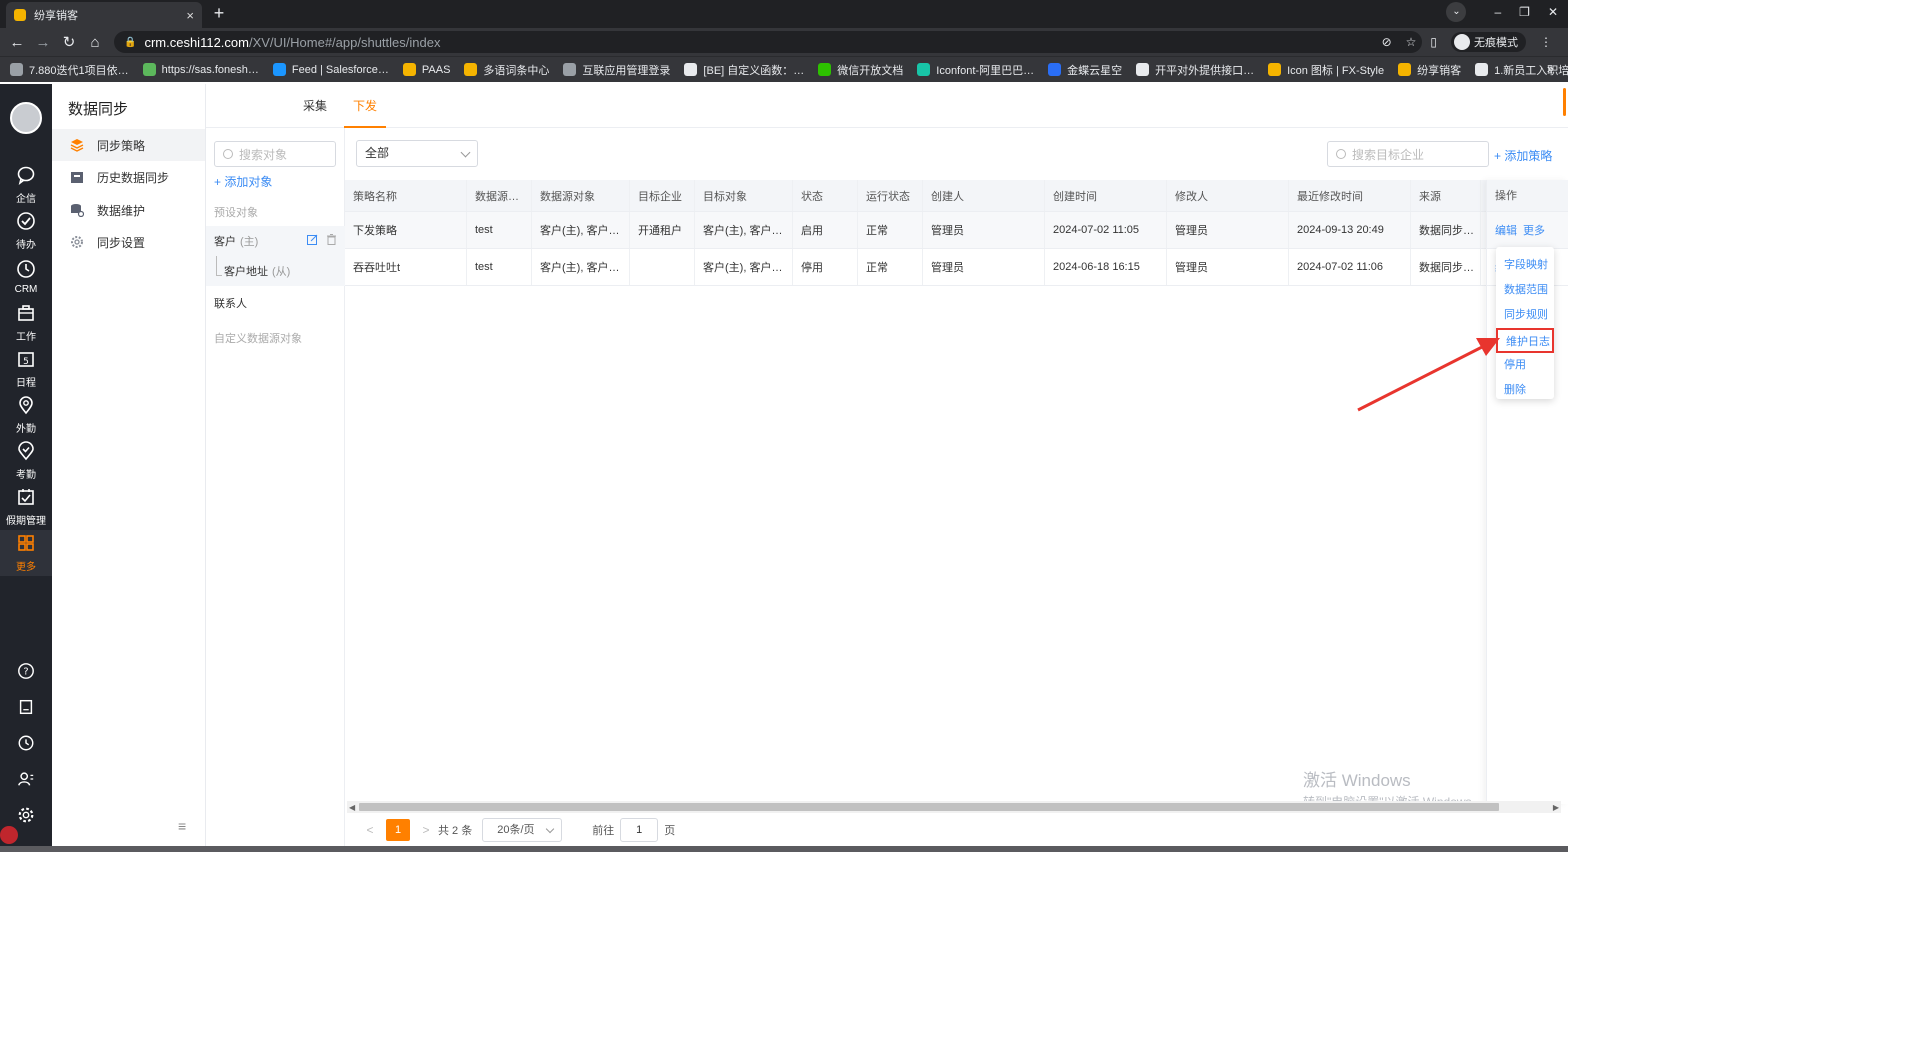 The width and height of the screenshot is (1928, 1048). I want to click on lock-icon: 🔒, so click(130, 42).